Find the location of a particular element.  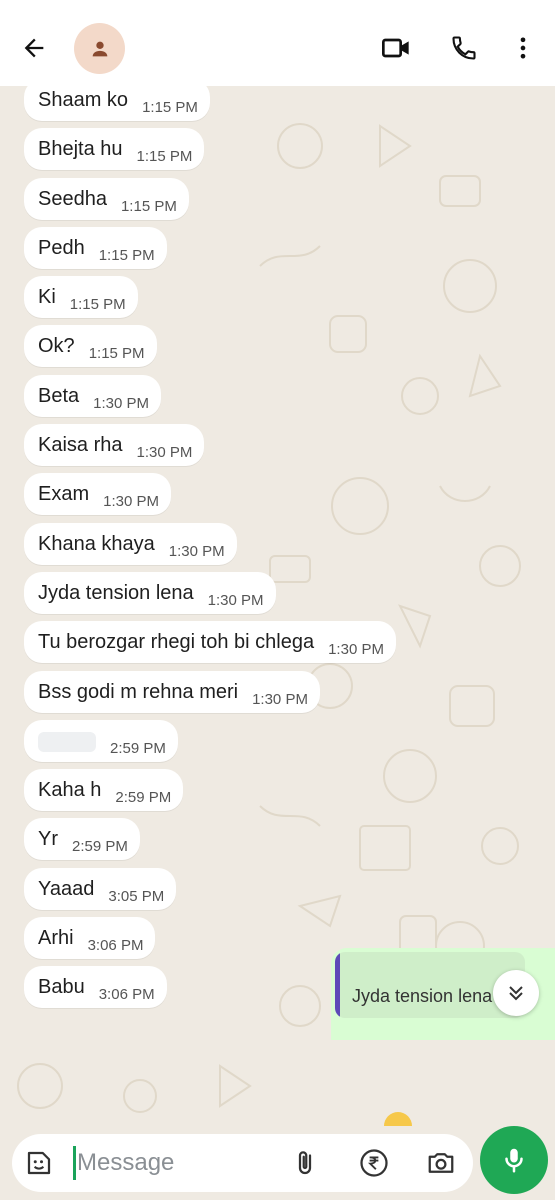

message-text: Bss godi m rehna meri is located at coordinates (138, 691).